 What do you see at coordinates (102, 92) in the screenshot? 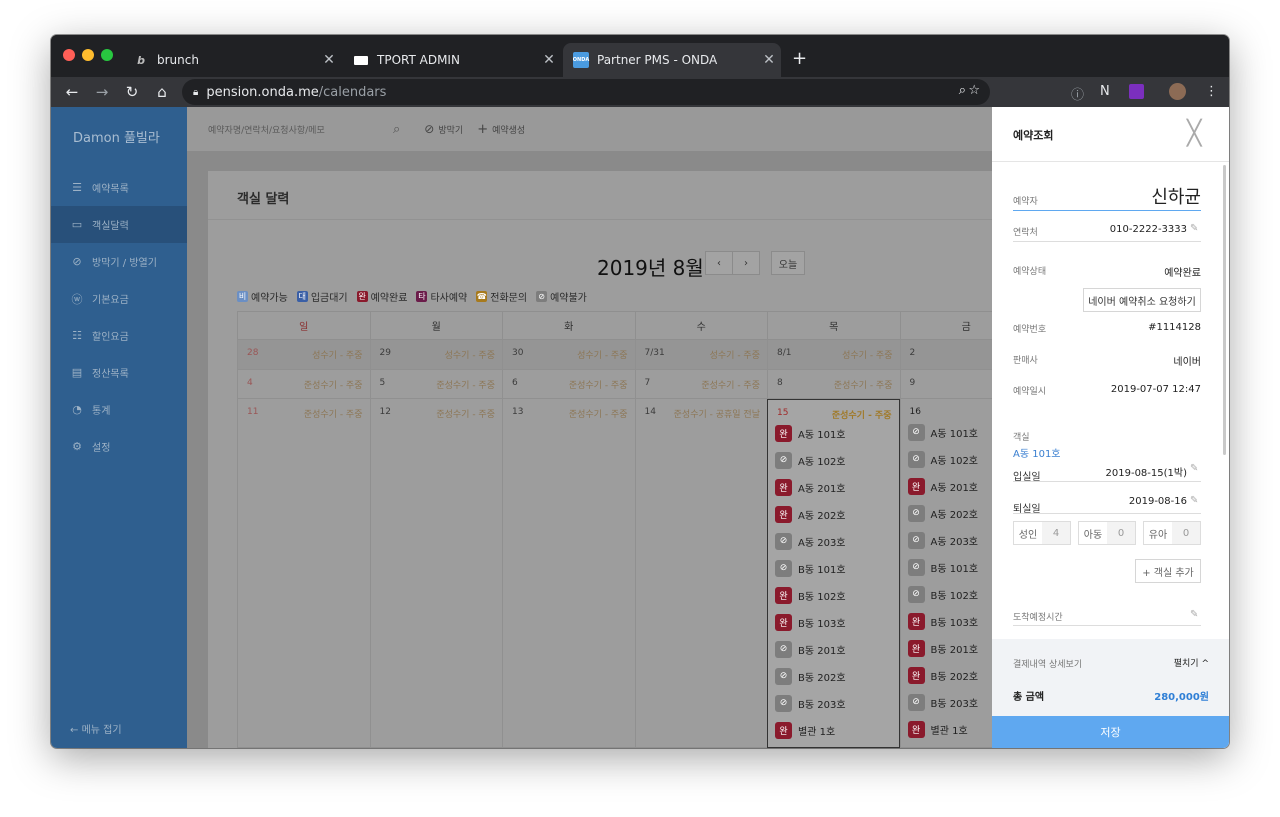
I see `forward-arrow-icon: →` at bounding box center [102, 92].